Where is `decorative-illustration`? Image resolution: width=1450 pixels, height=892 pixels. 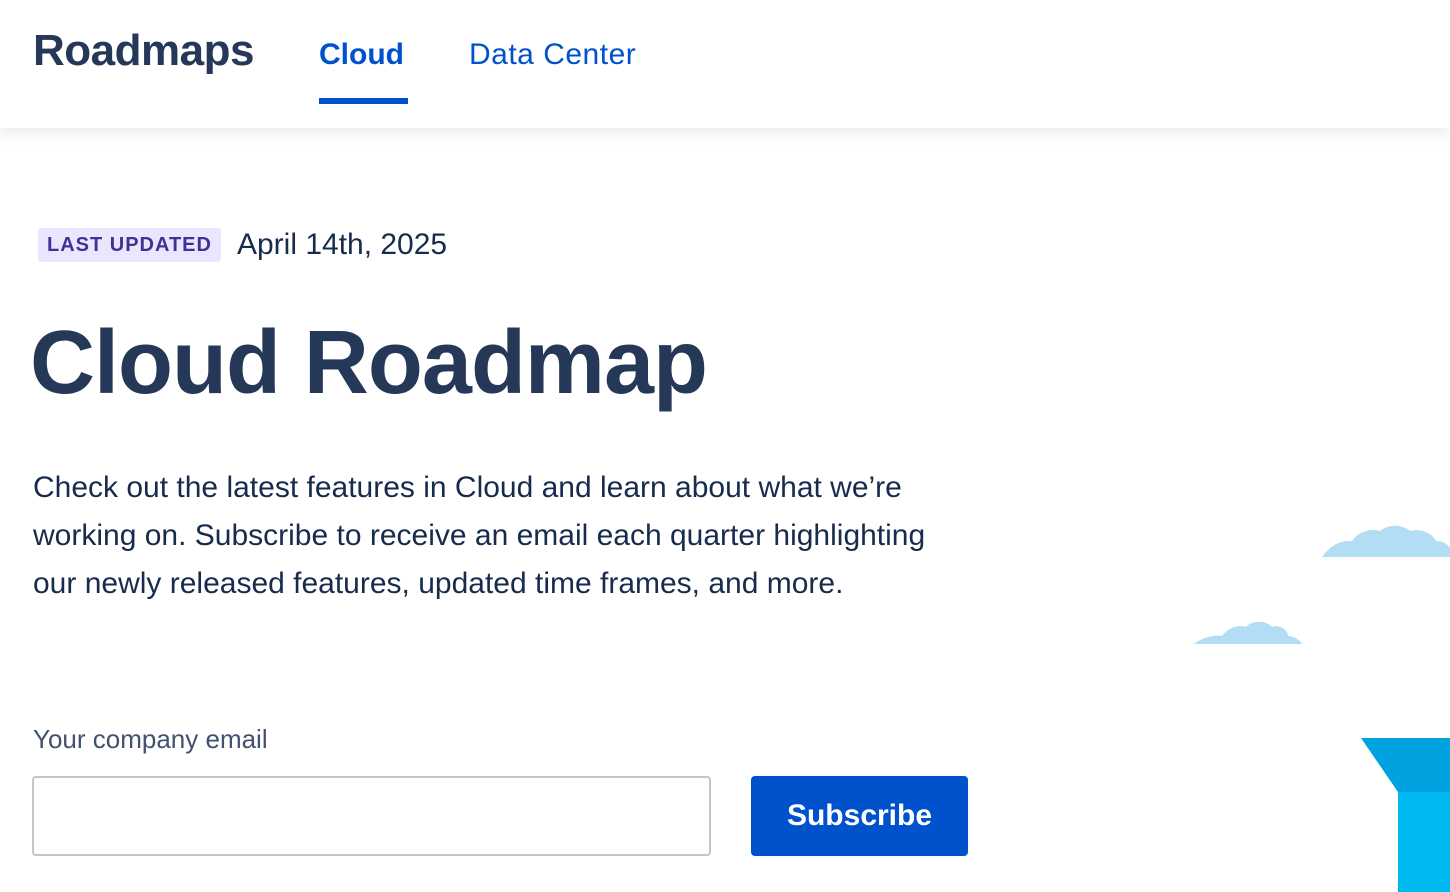 decorative-illustration is located at coordinates (1322, 708).